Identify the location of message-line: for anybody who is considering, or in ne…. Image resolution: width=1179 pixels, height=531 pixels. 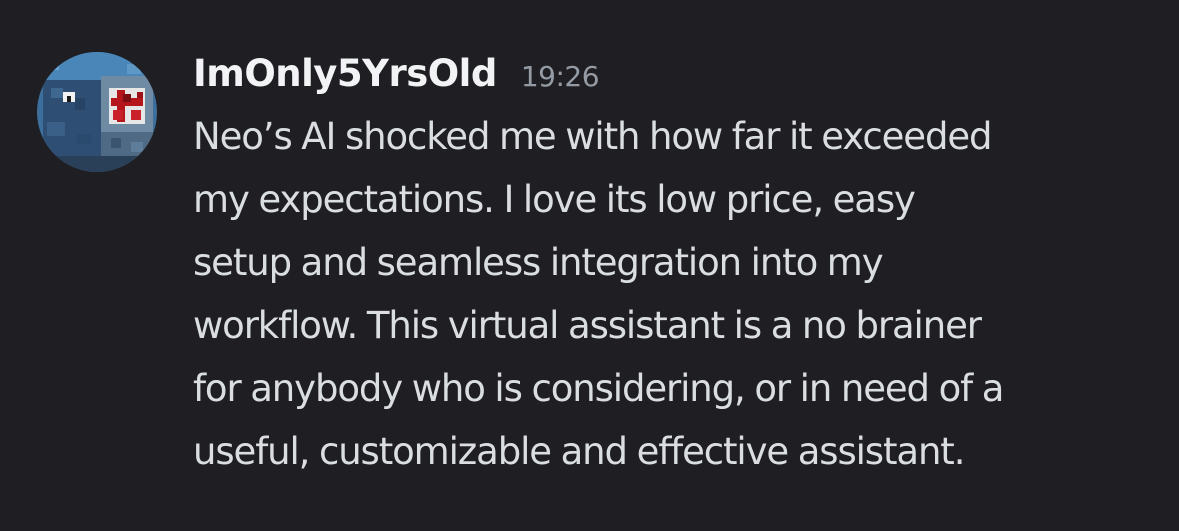
(598, 388).